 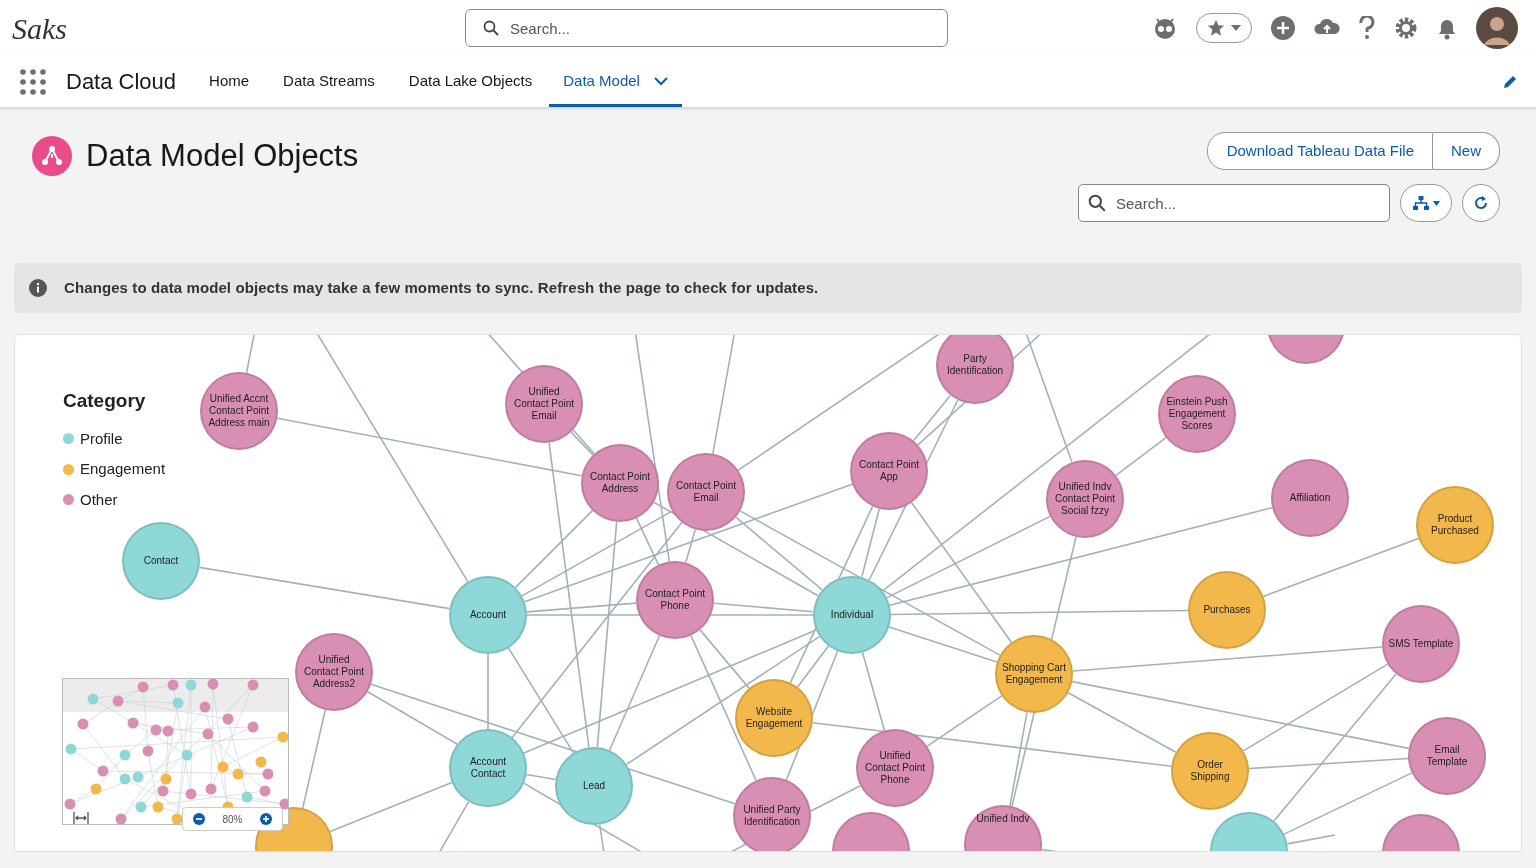 I want to click on robot-icon, so click(x=1165, y=28).